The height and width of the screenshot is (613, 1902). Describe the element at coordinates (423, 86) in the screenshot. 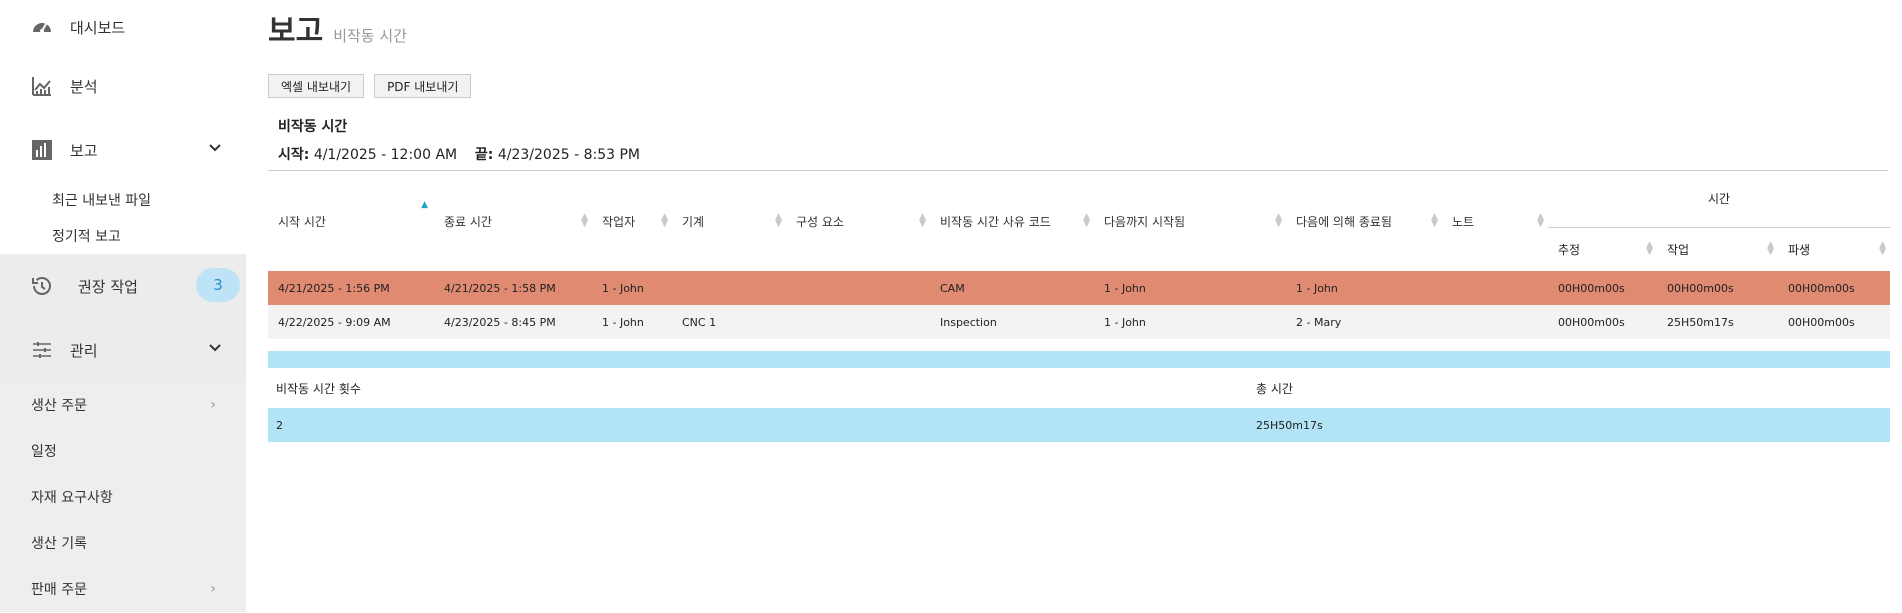

I see `export-pdf-button: PDF 내보내기` at that location.